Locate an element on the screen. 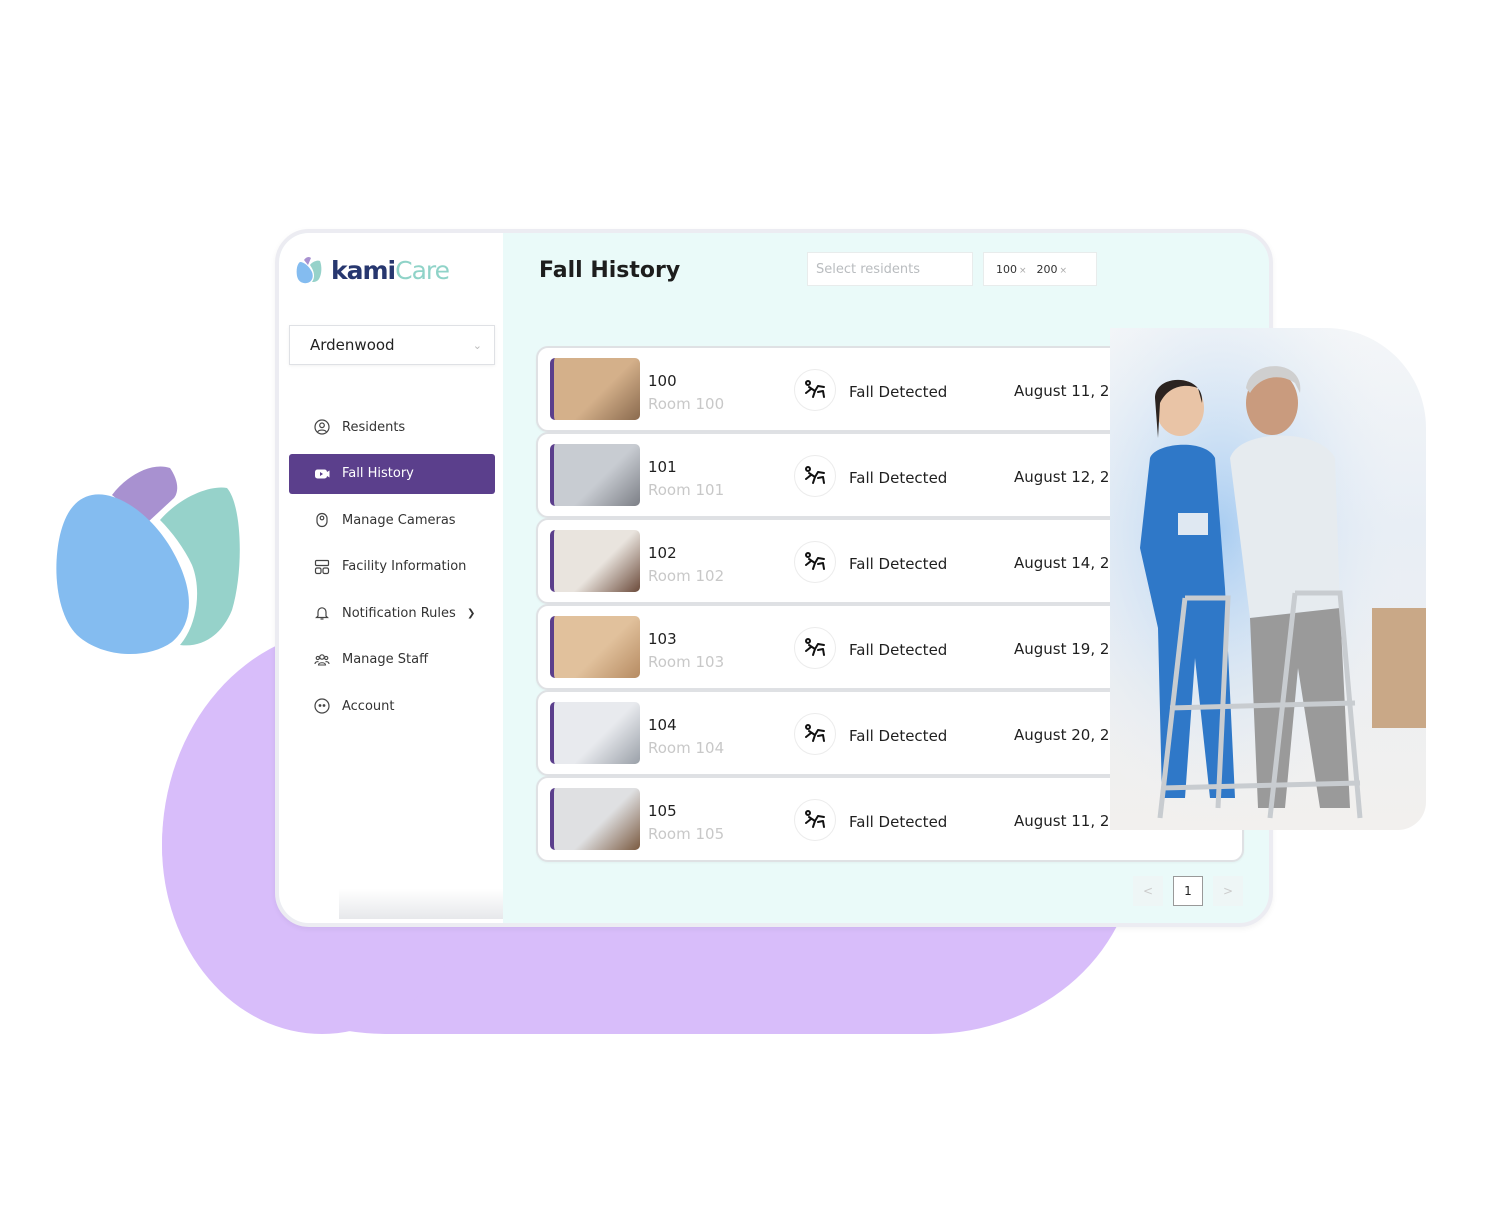  residents-select: Select residents is located at coordinates (890, 269).